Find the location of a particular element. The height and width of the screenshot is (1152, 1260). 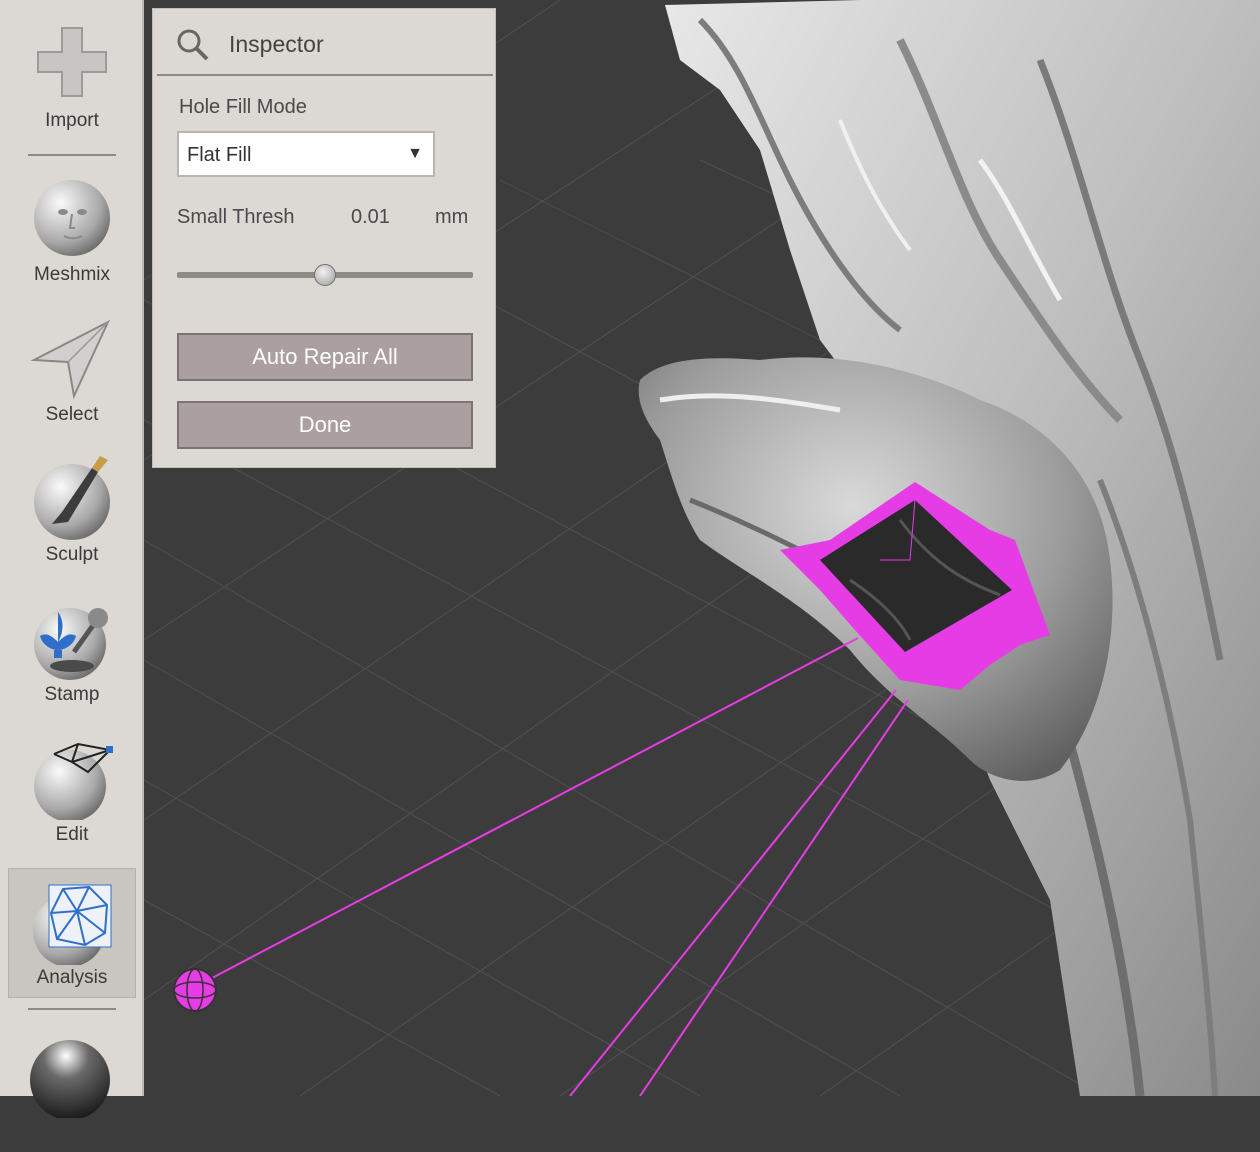

toolbar-sculpt: Sculpt is located at coordinates (72, 509).